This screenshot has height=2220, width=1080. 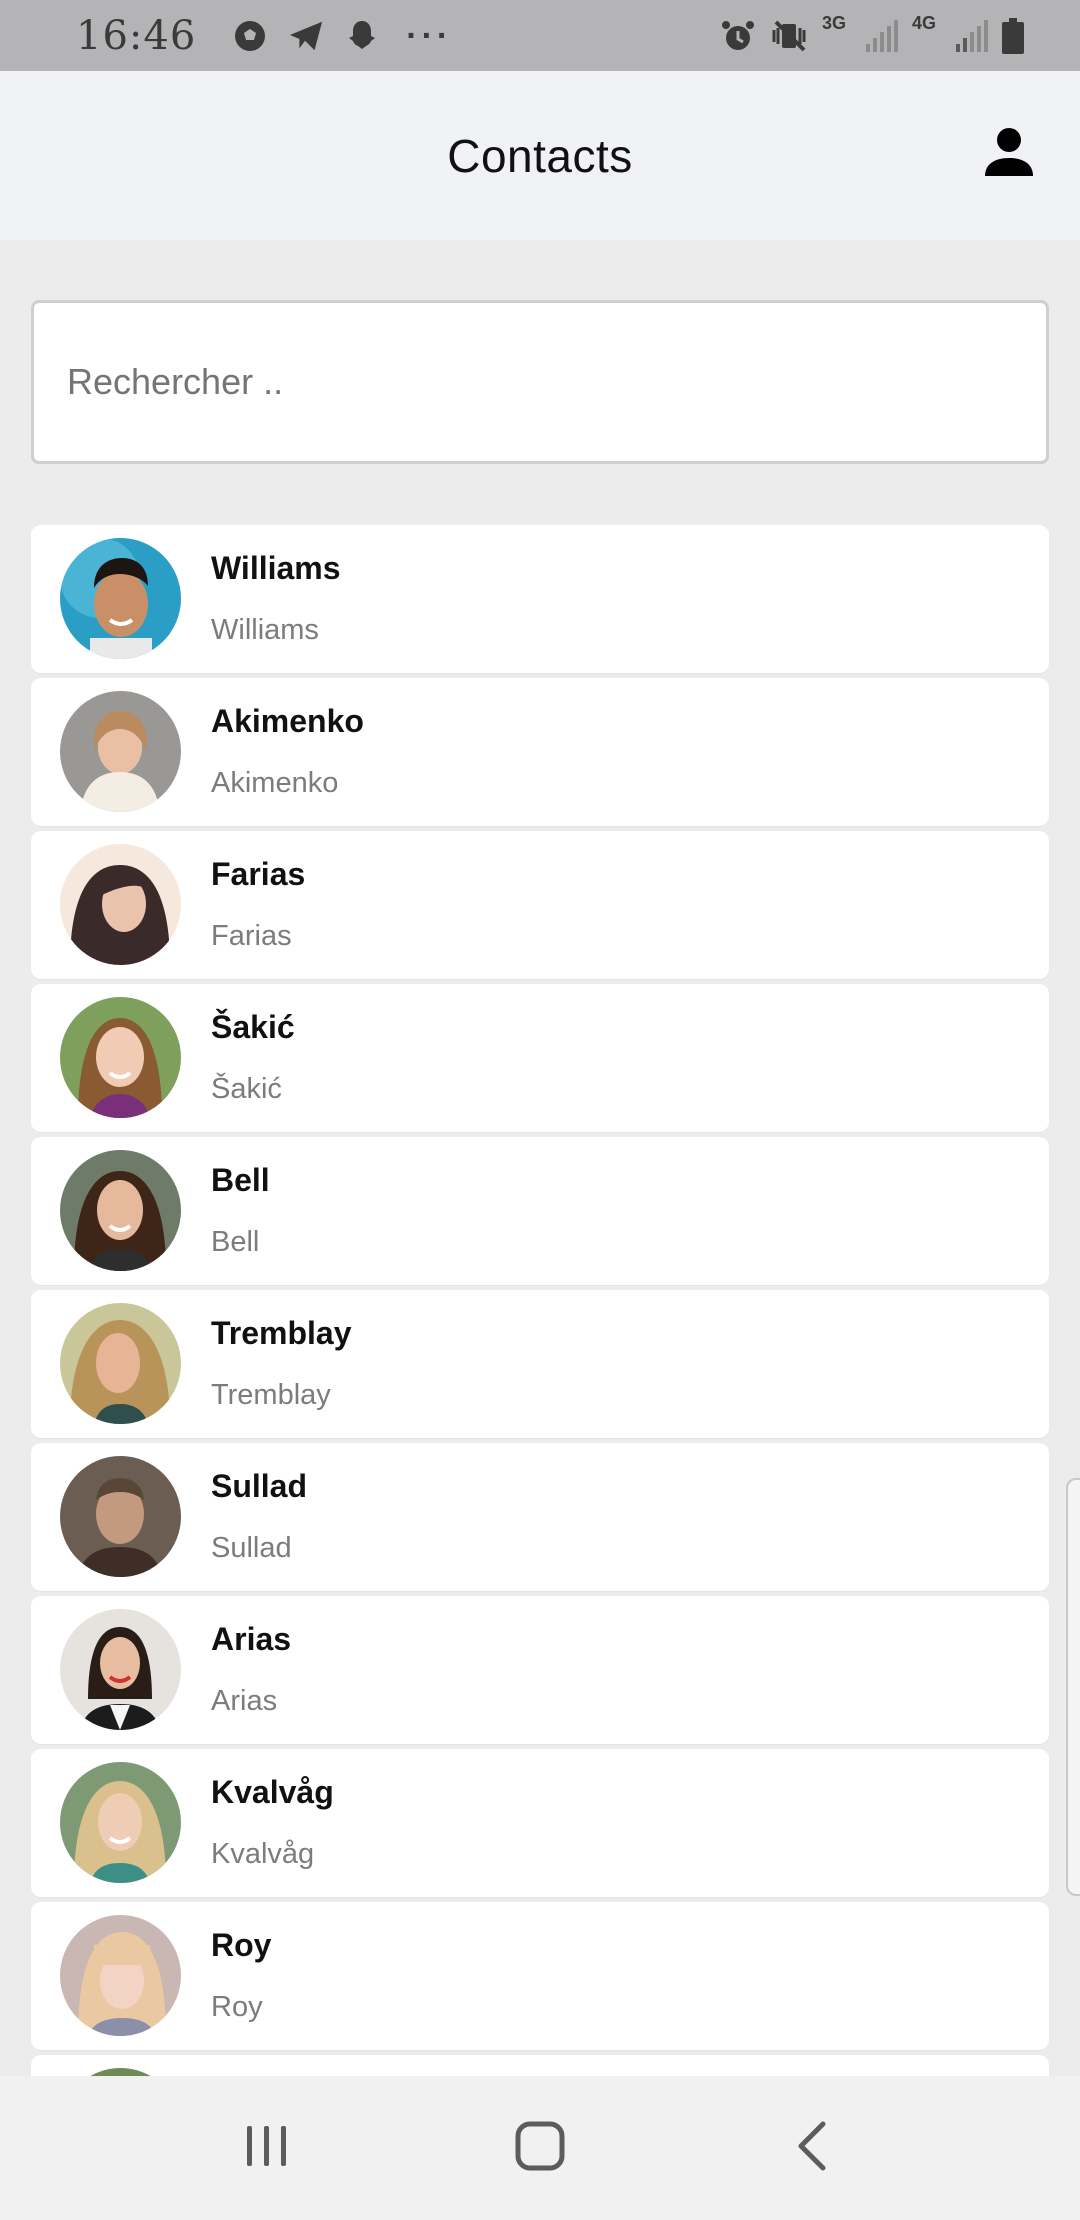 I want to click on search-box, so click(x=540, y=382).